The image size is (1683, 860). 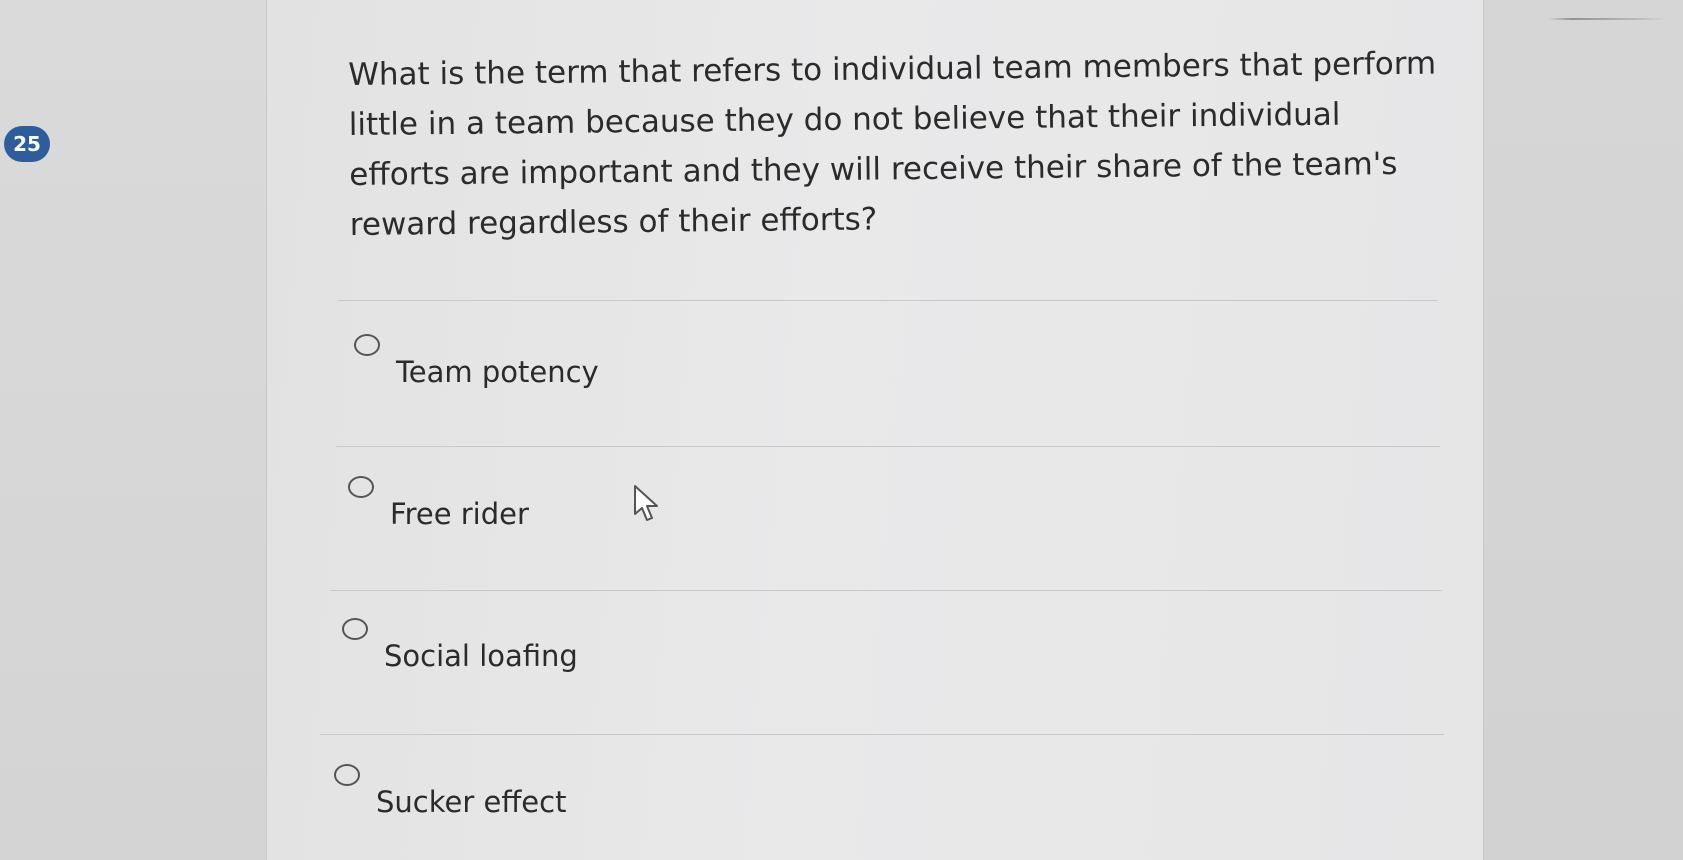 What do you see at coordinates (634, 809) in the screenshot?
I see `option-sucker-effect: Sucker effect` at bounding box center [634, 809].